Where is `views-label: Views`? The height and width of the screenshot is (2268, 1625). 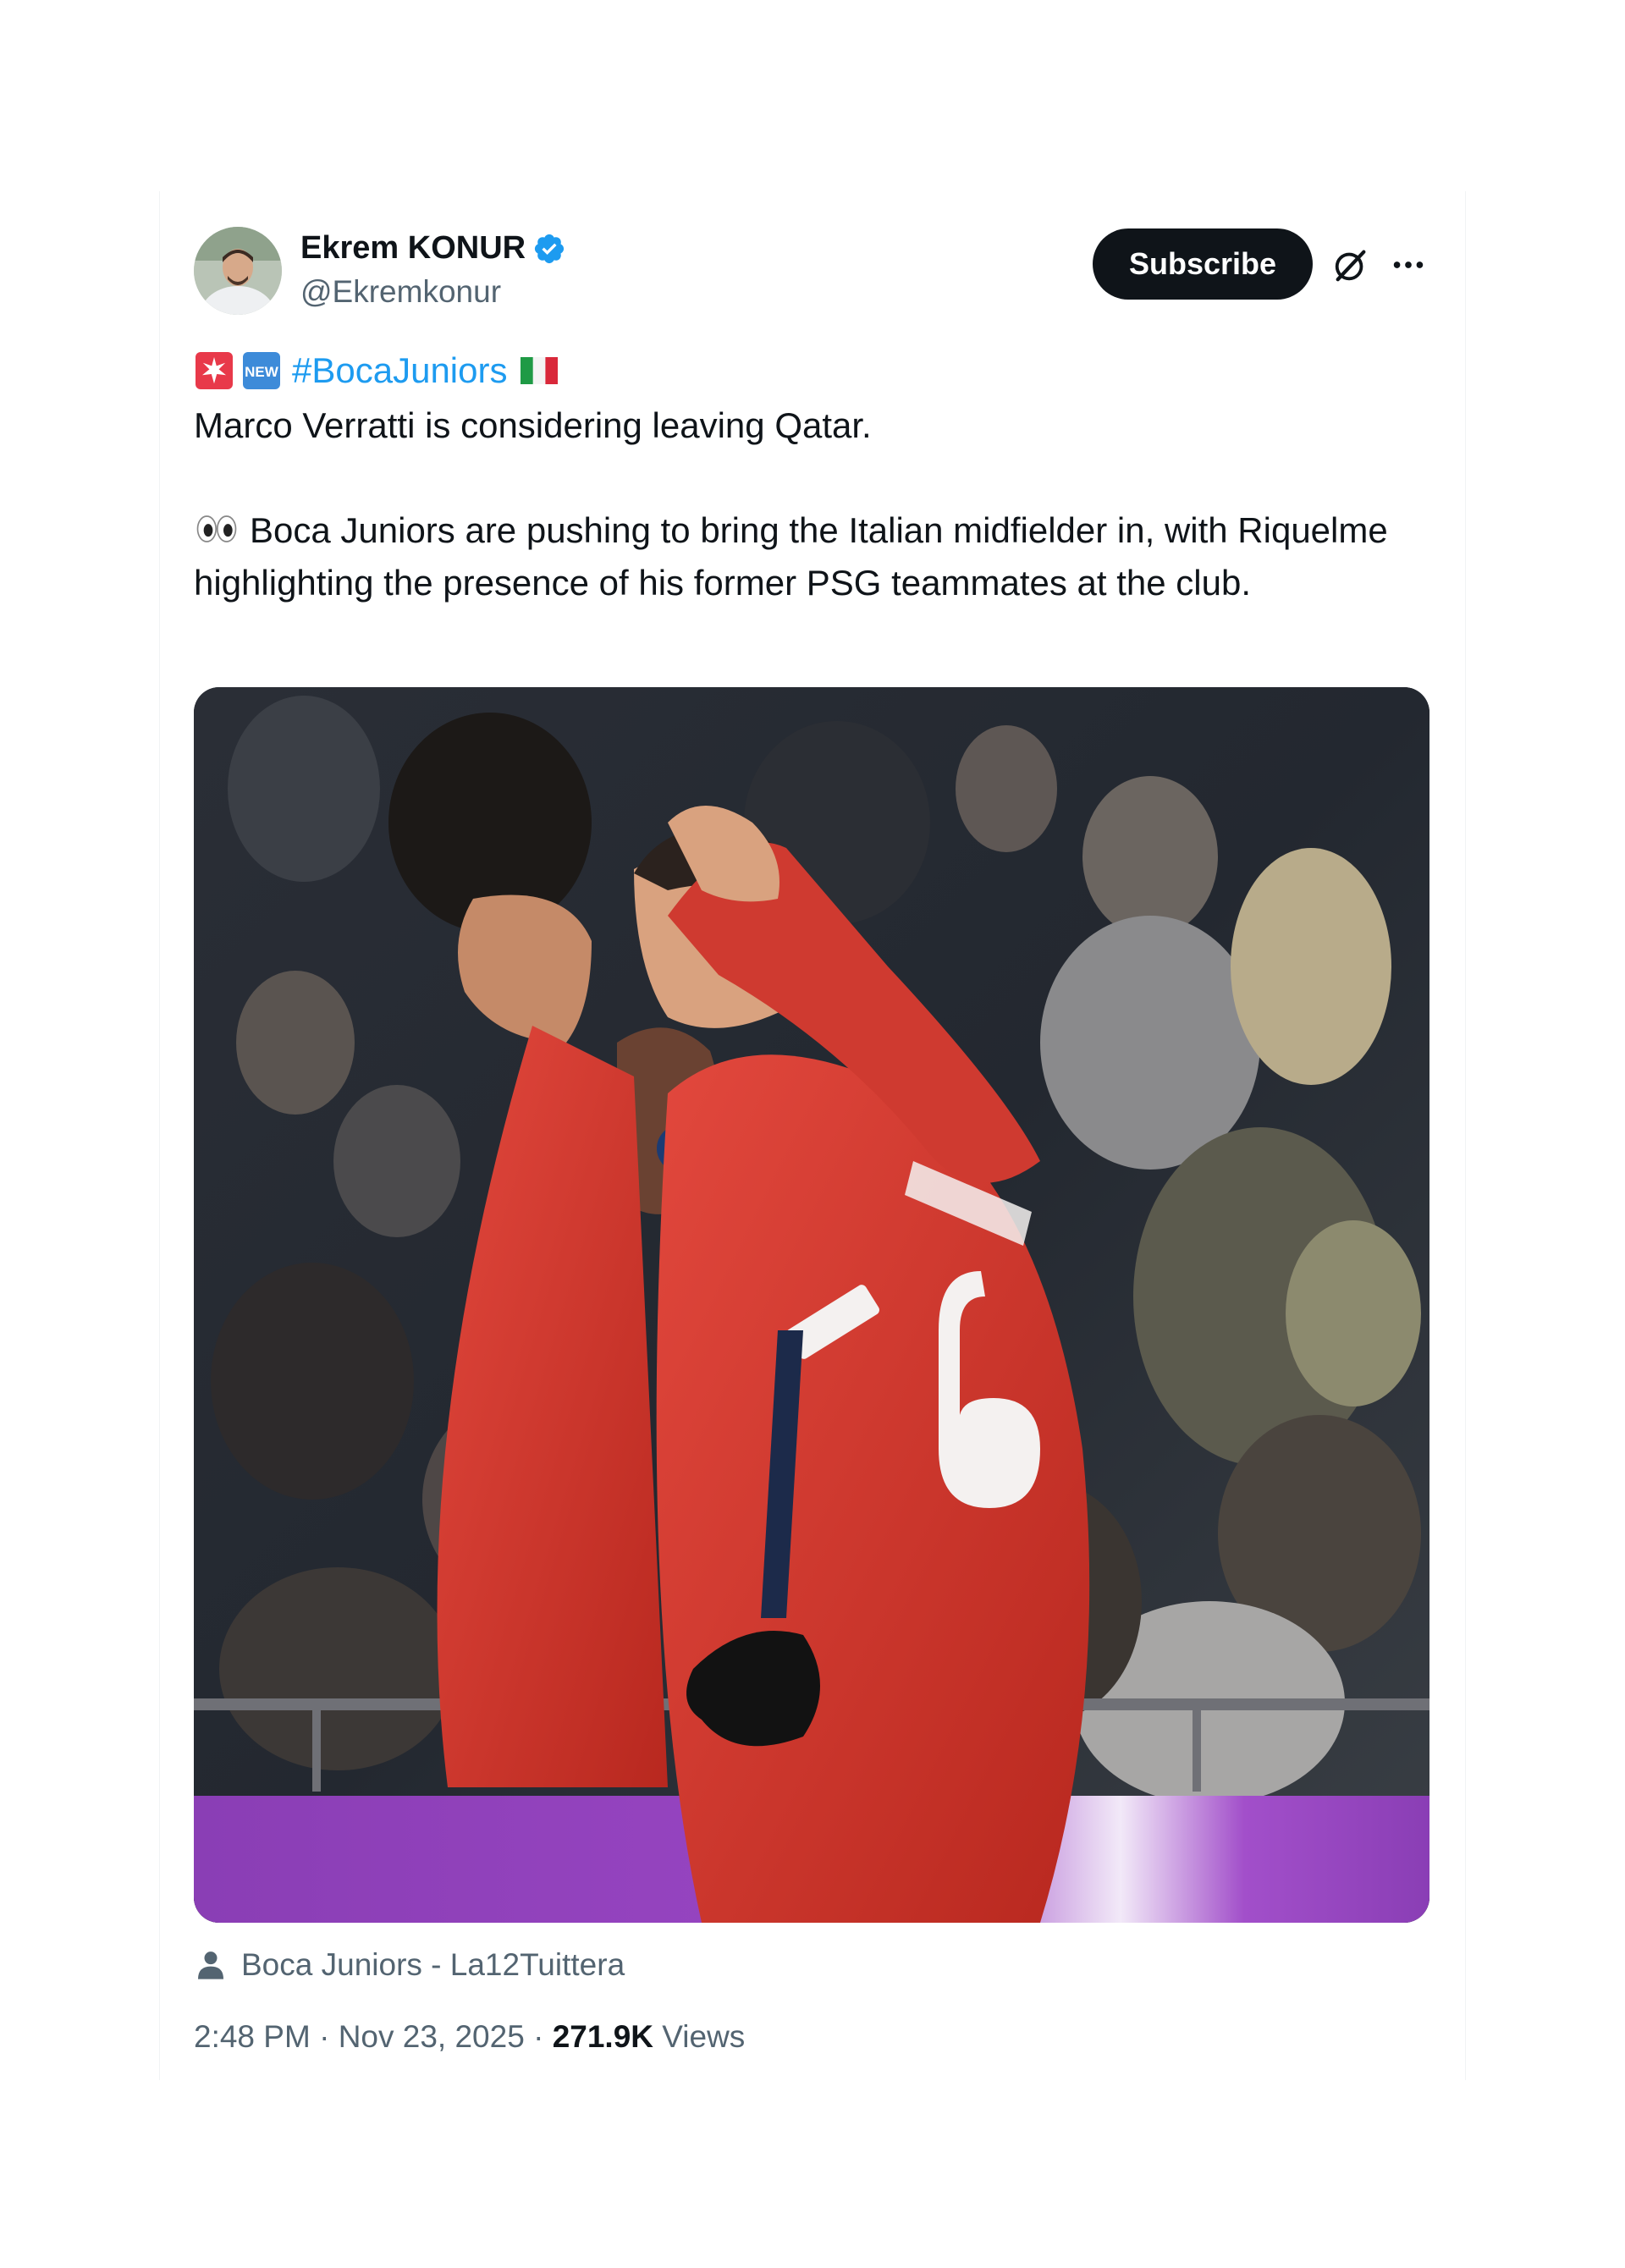 views-label: Views is located at coordinates (704, 2037).